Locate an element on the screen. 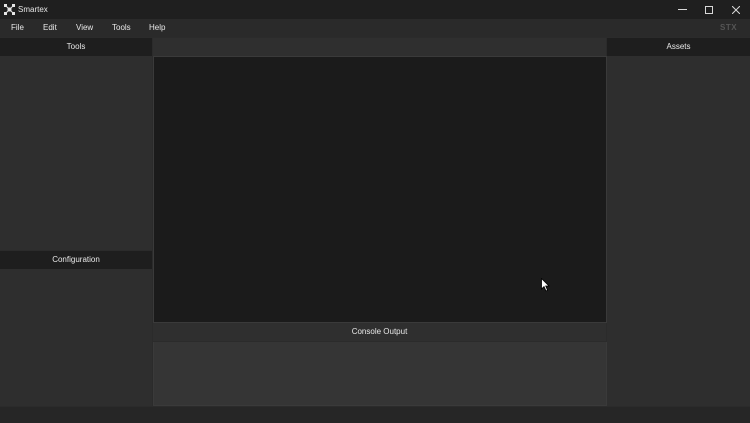 This screenshot has height=423, width=750. status-bar is located at coordinates (375, 415).